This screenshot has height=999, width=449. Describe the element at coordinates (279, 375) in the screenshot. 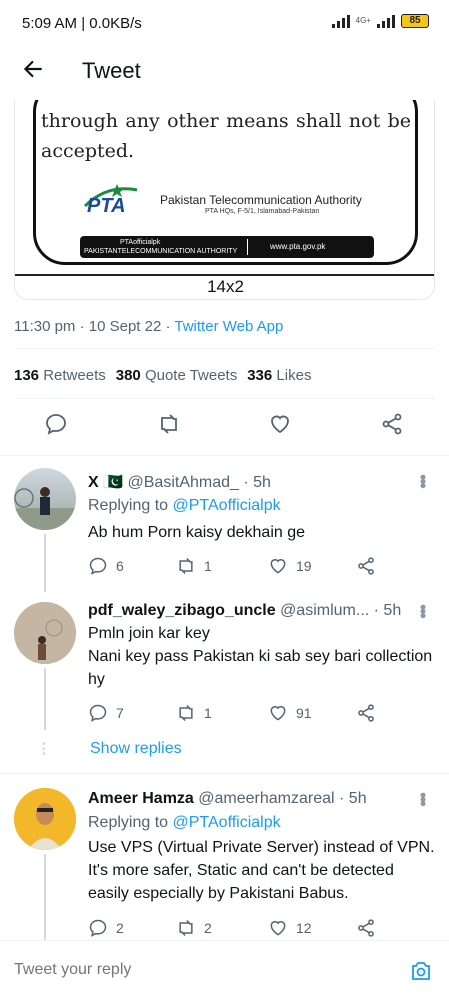

I see `likes-stat: 336 Likes` at that location.